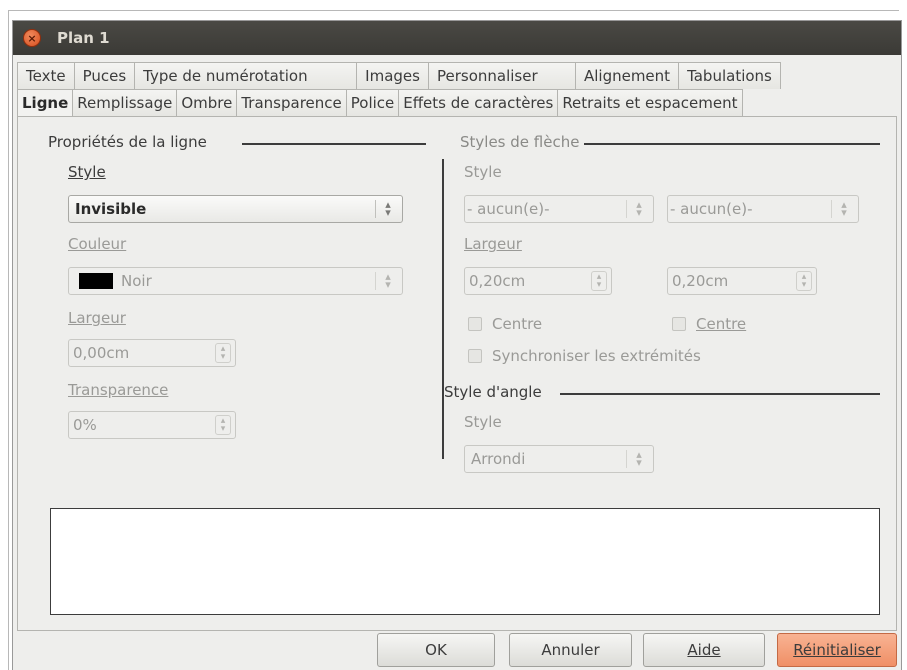 The height and width of the screenshot is (670, 907). Describe the element at coordinates (45, 102) in the screenshot. I see `tab-ligne: Ligne` at that location.